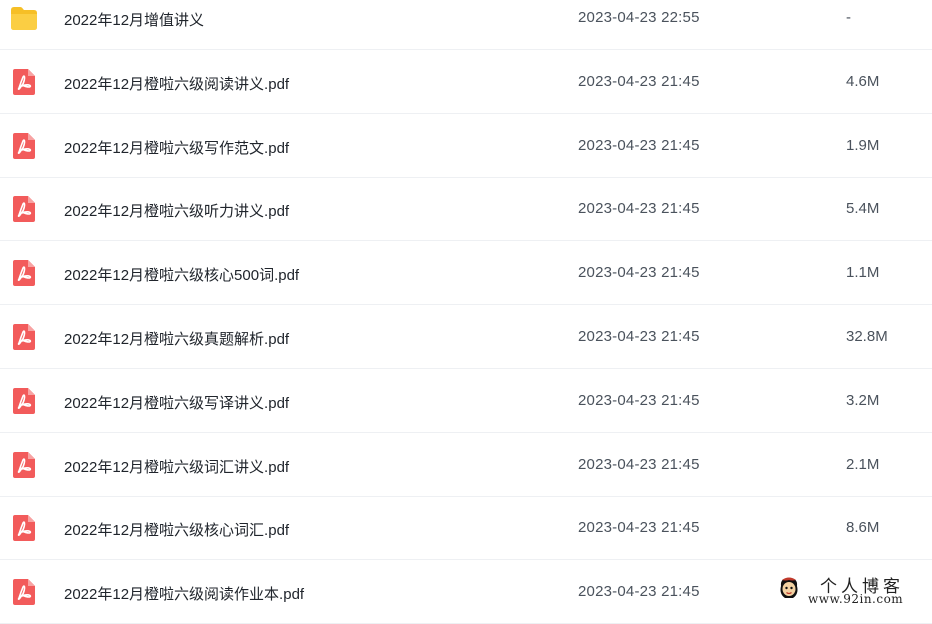 The height and width of the screenshot is (624, 932). I want to click on file-modified-date: 2023-04-23 22:55, so click(639, 17).